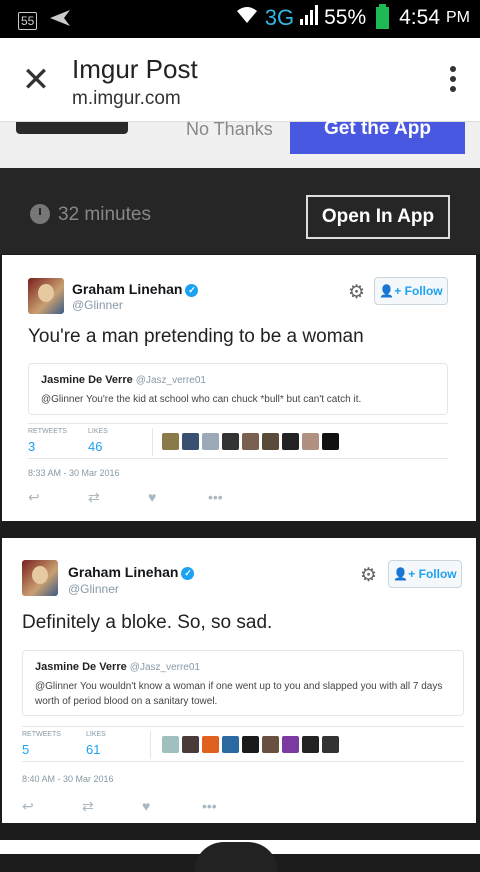 The width and height of the screenshot is (480, 872). I want to click on clock-icon, so click(40, 214).